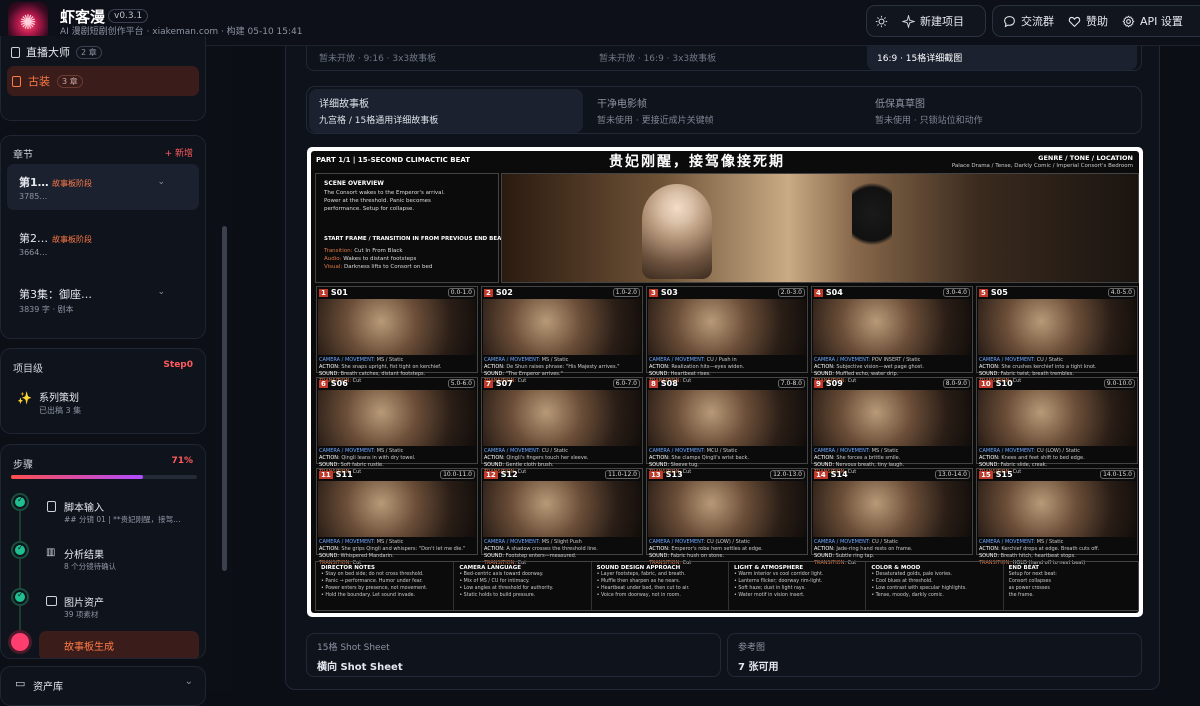 The width and height of the screenshot is (1200, 706). Describe the element at coordinates (791, 383) in the screenshot. I see `shot-time: 7.0-8.0` at that location.